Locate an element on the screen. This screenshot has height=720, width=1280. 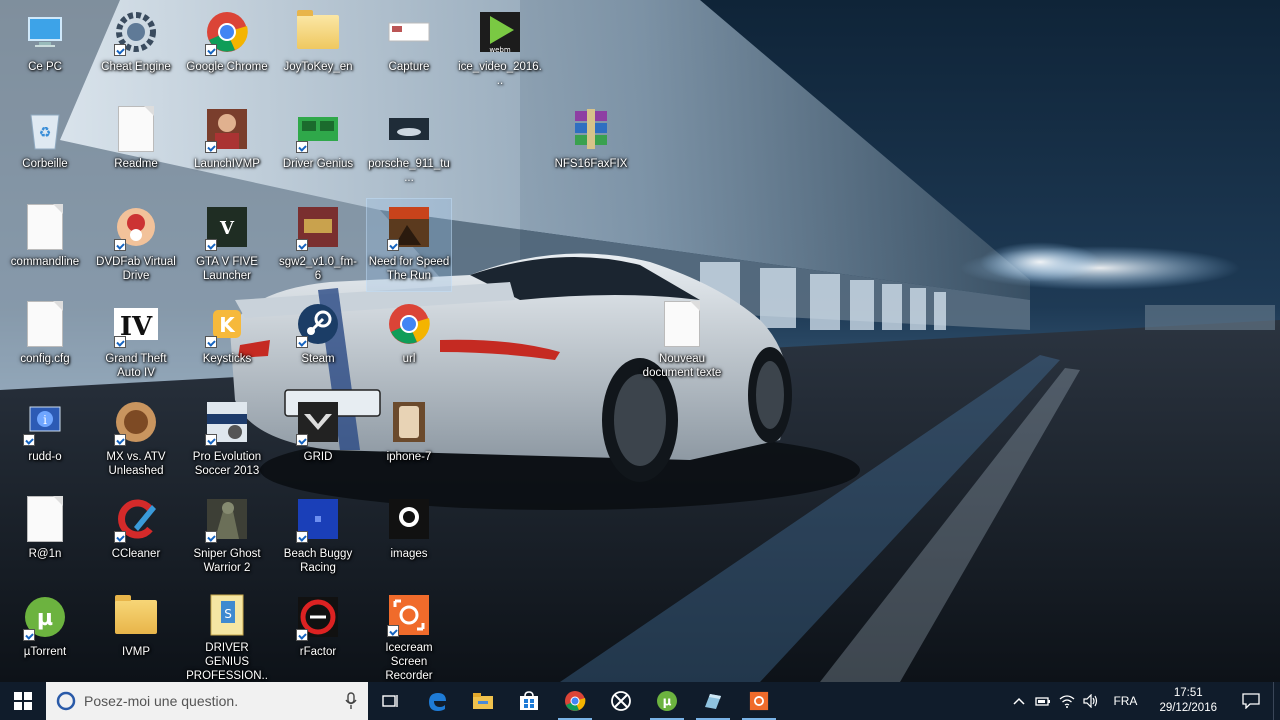
desktop-icon-label: Google Chrome is located at coordinates (227, 67).